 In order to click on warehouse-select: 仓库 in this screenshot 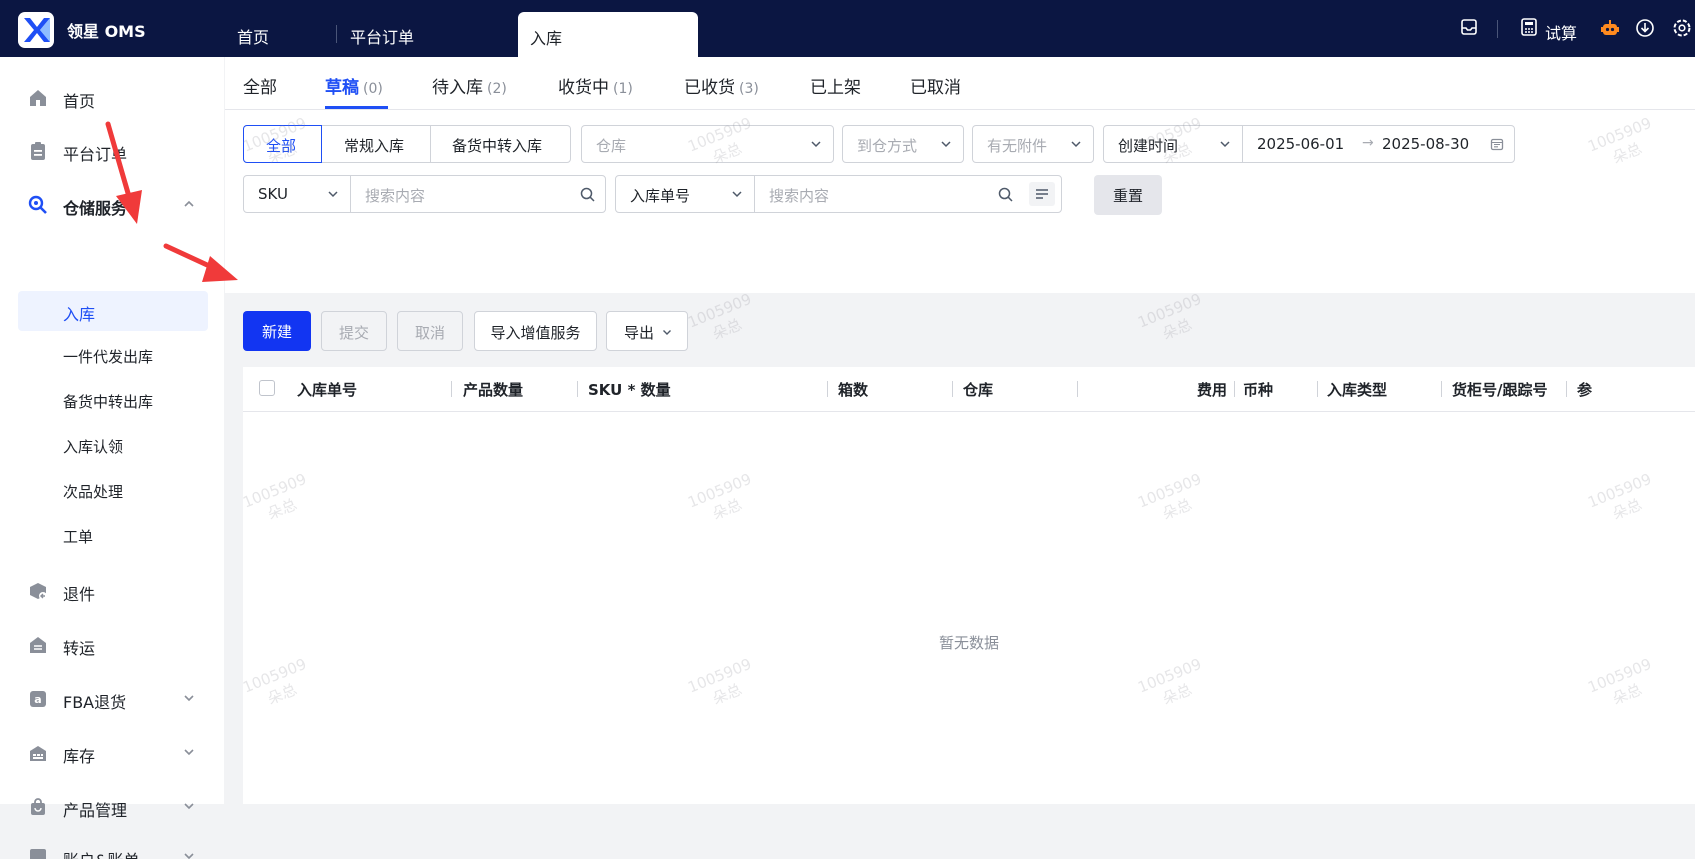, I will do `click(707, 144)`.